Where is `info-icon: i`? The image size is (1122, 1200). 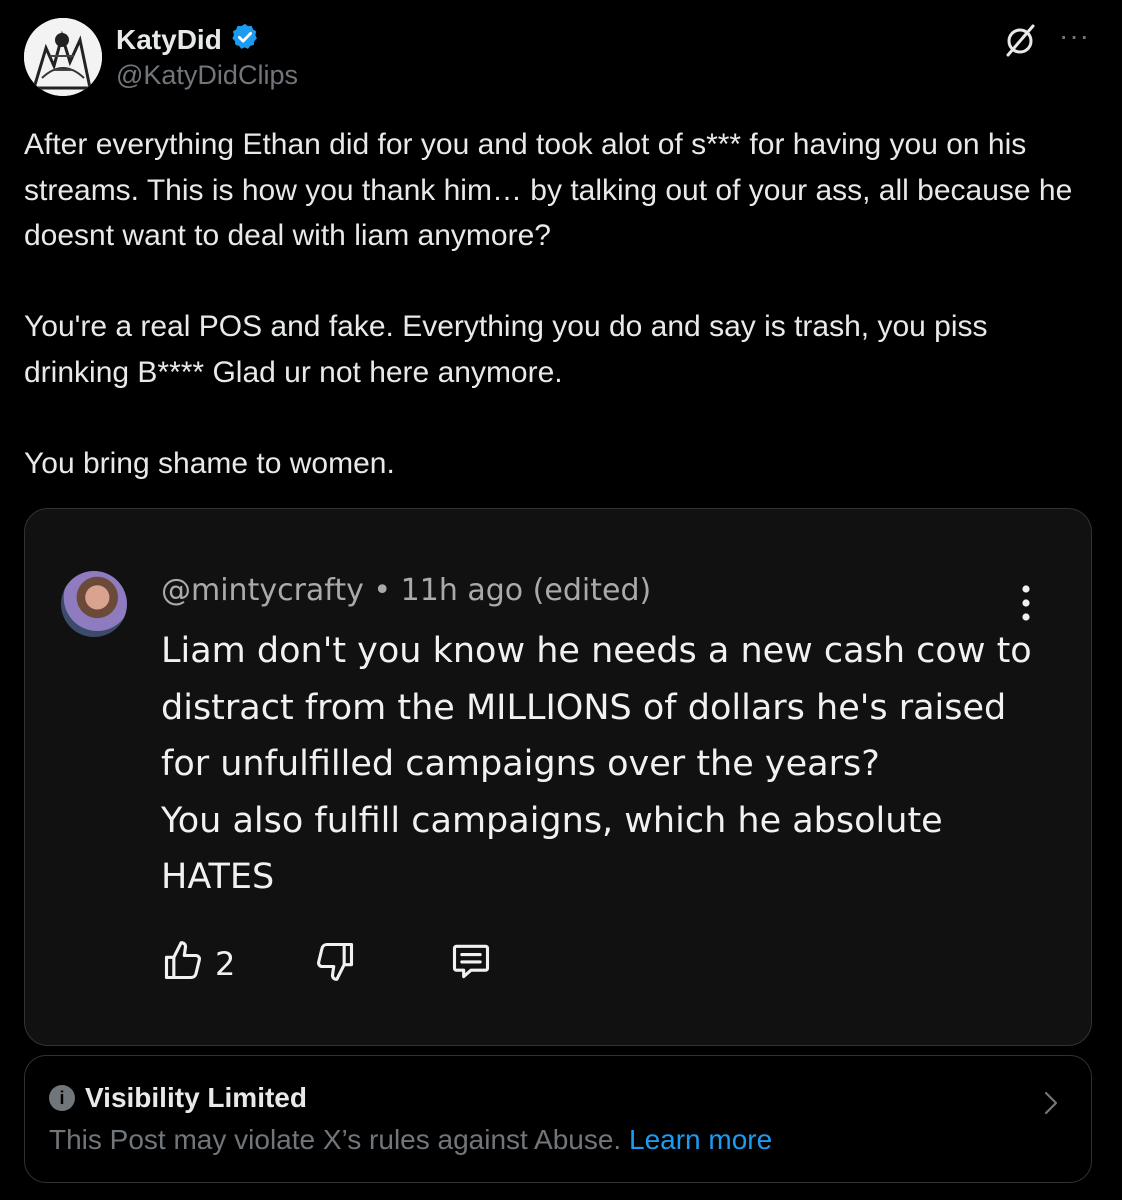 info-icon: i is located at coordinates (62, 1098).